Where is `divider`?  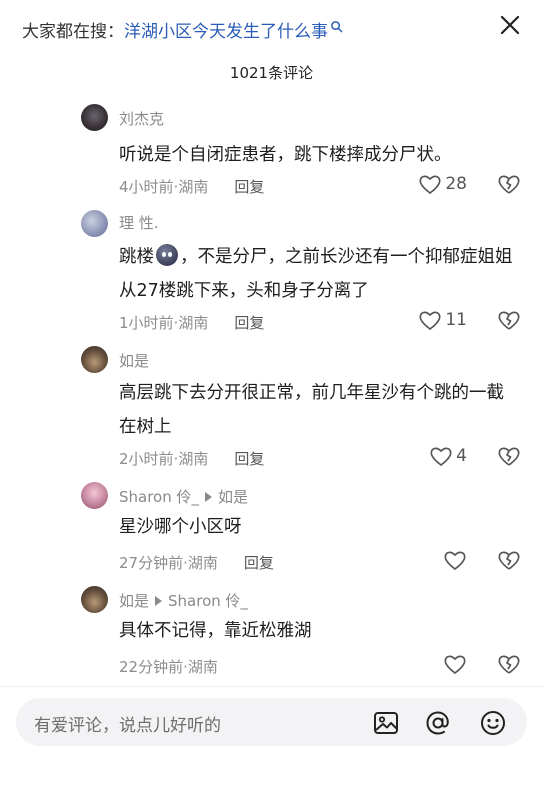 divider is located at coordinates (271, 686).